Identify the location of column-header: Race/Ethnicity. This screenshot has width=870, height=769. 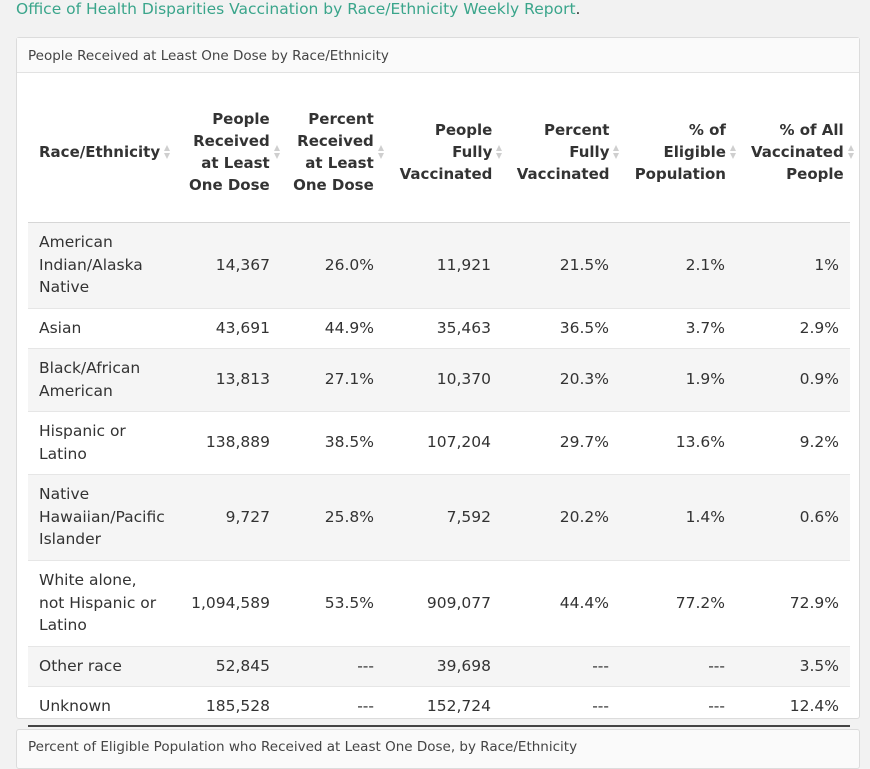
(102, 153).